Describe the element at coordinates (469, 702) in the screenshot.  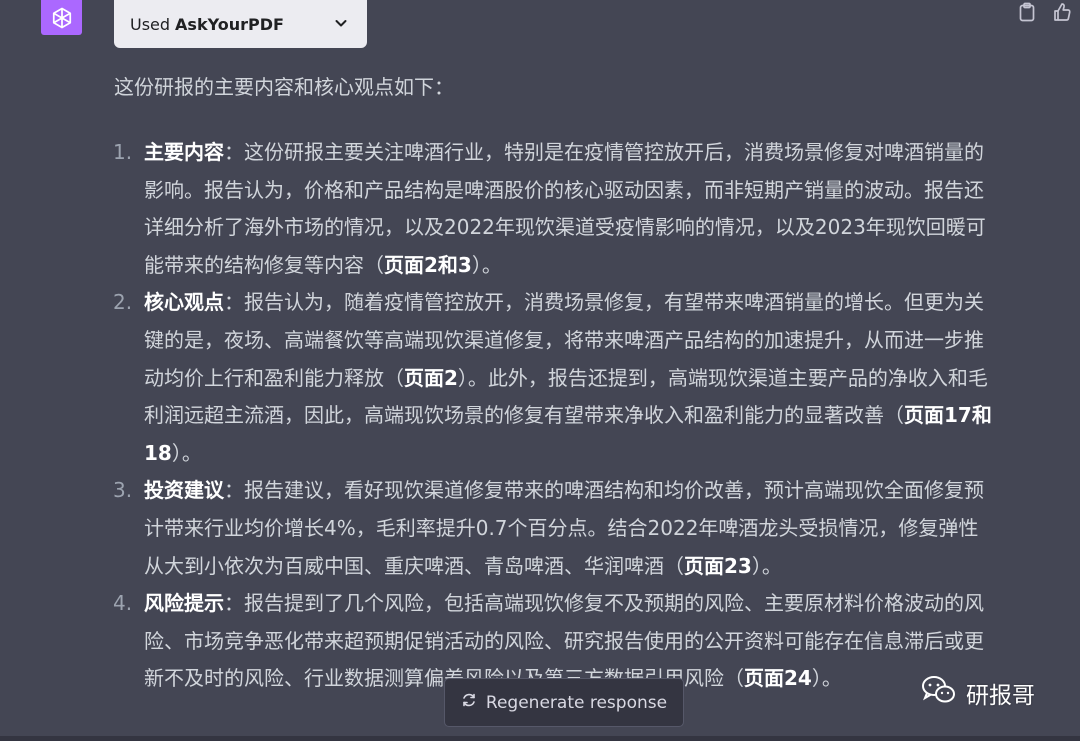
I see `refresh-icon` at that location.